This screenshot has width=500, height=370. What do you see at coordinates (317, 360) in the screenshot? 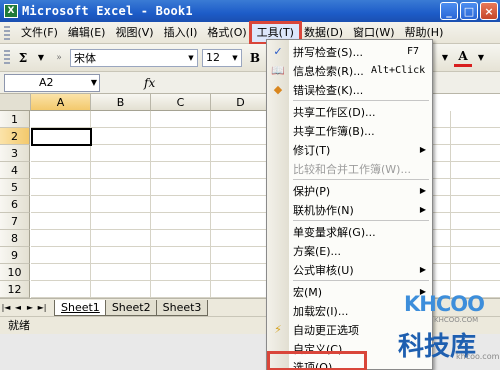
I see `options-highlight-frame` at bounding box center [317, 360].